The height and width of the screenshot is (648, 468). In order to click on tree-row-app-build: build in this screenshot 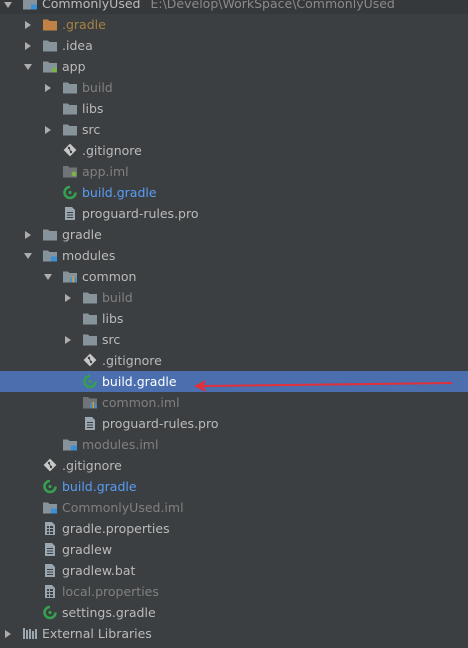, I will do `click(234, 87)`.